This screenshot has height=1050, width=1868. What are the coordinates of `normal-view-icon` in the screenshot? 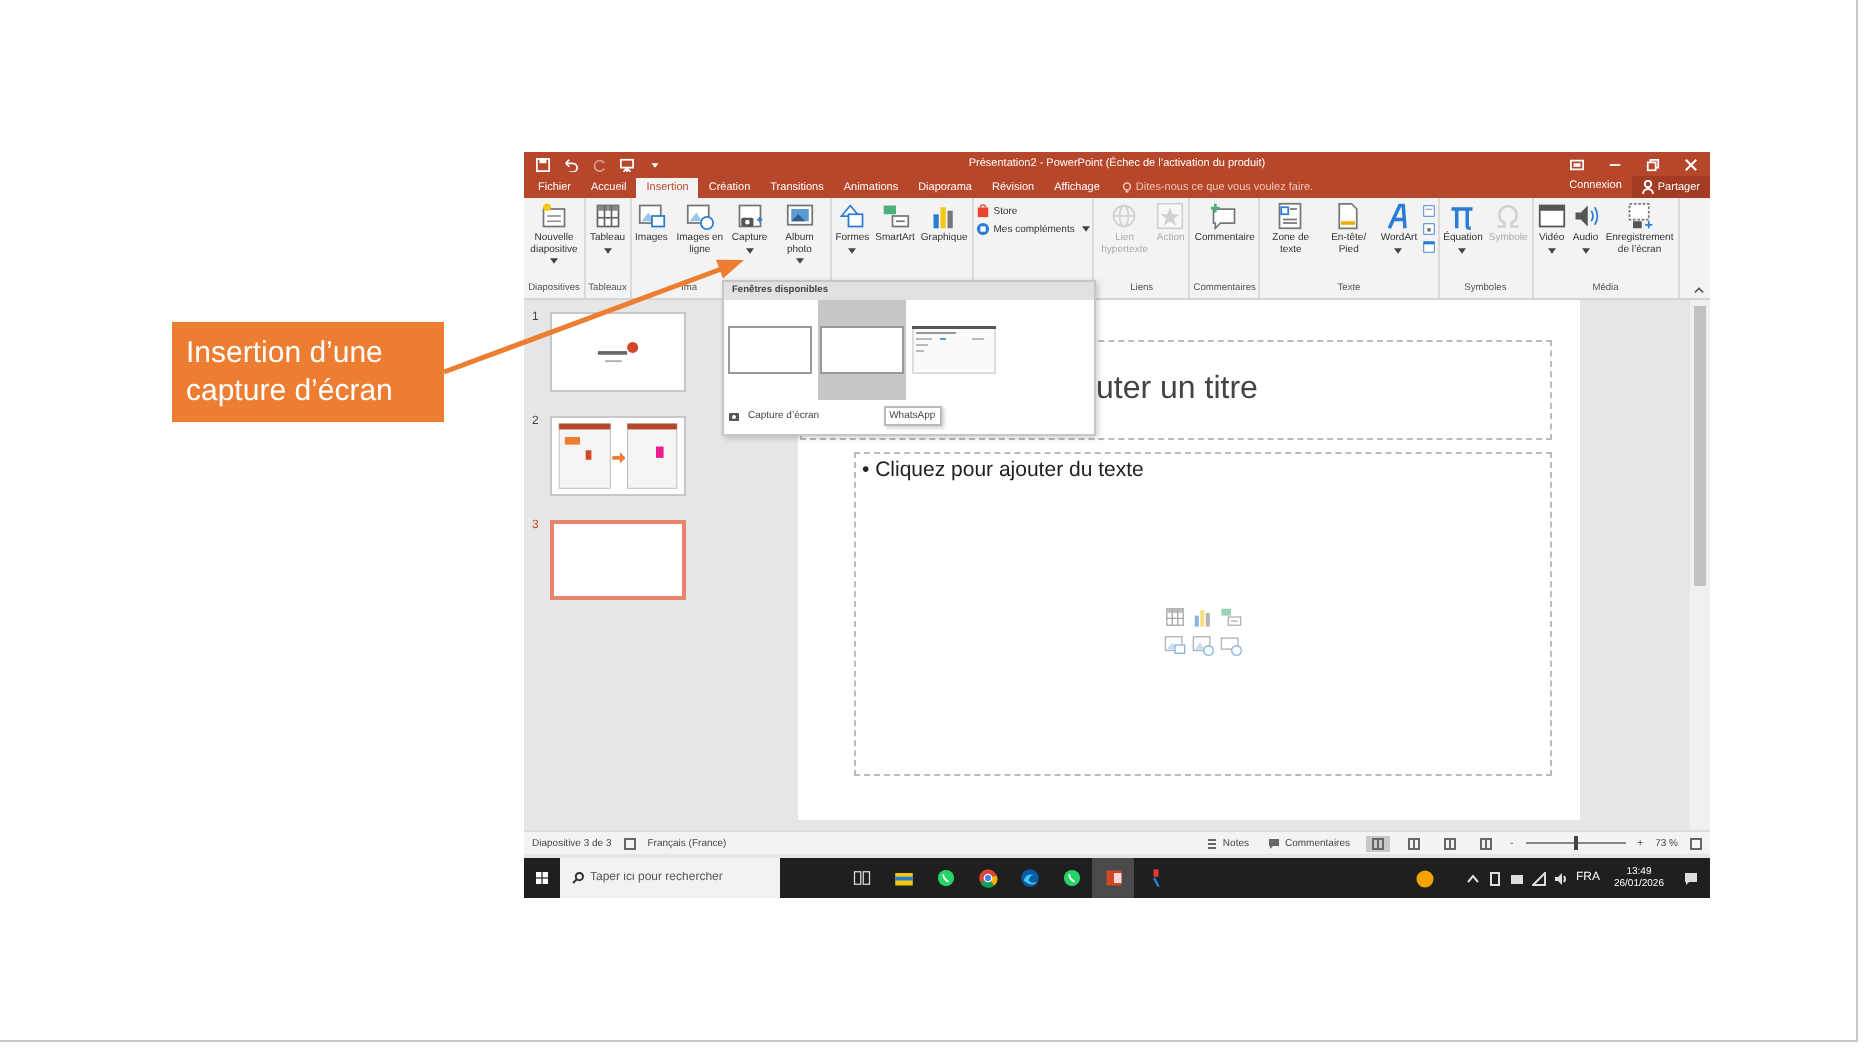 It's located at (1378, 843).